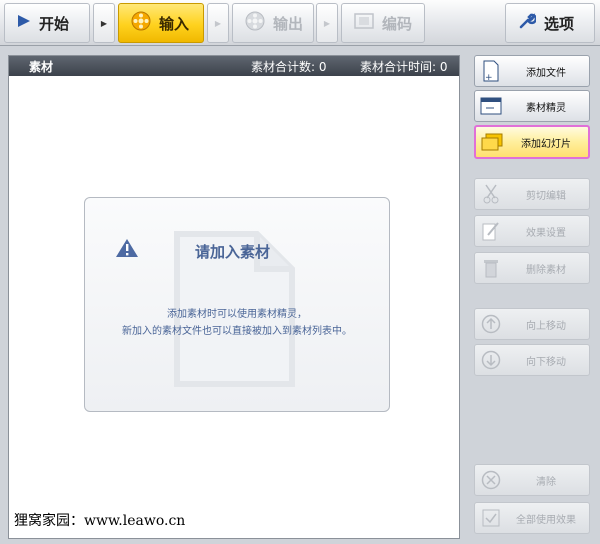  Describe the element at coordinates (528, 23) in the screenshot. I see `wrench-icon` at that location.